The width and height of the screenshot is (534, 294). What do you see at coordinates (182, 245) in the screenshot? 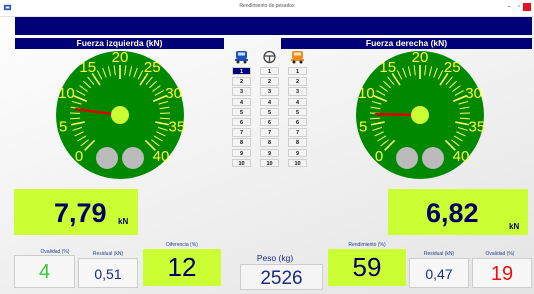
I see `difference-label: Diferencia (%)` at bounding box center [182, 245].